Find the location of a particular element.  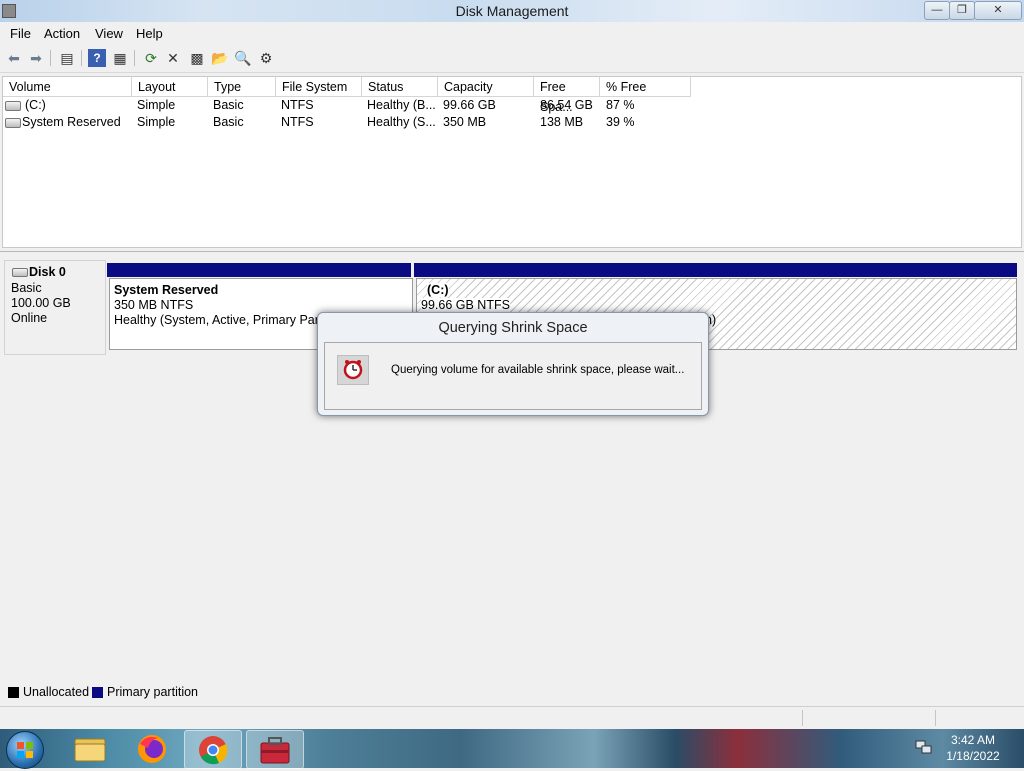

console-tree-icon: ▤ is located at coordinates (67, 58).